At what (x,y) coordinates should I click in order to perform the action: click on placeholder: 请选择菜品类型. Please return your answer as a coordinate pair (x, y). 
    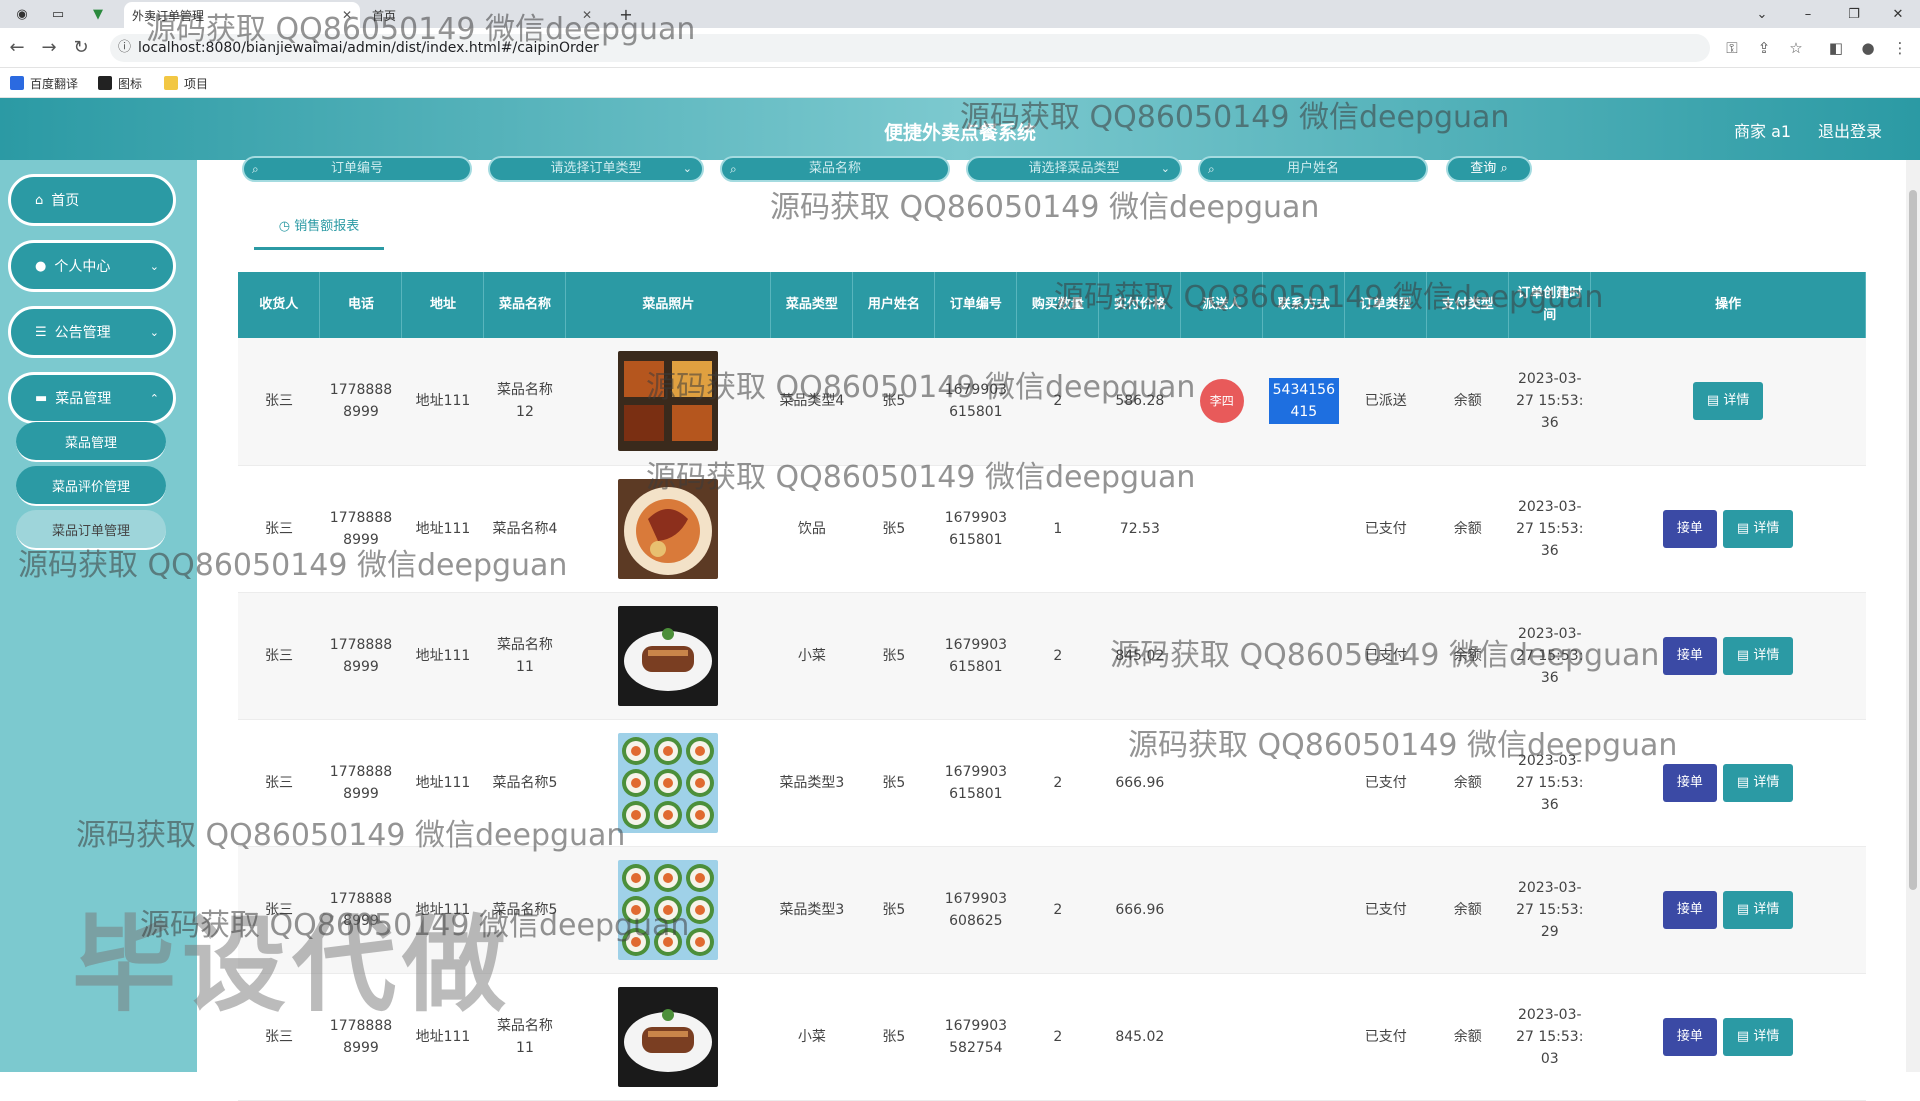
    Looking at the image, I should click on (1074, 168).